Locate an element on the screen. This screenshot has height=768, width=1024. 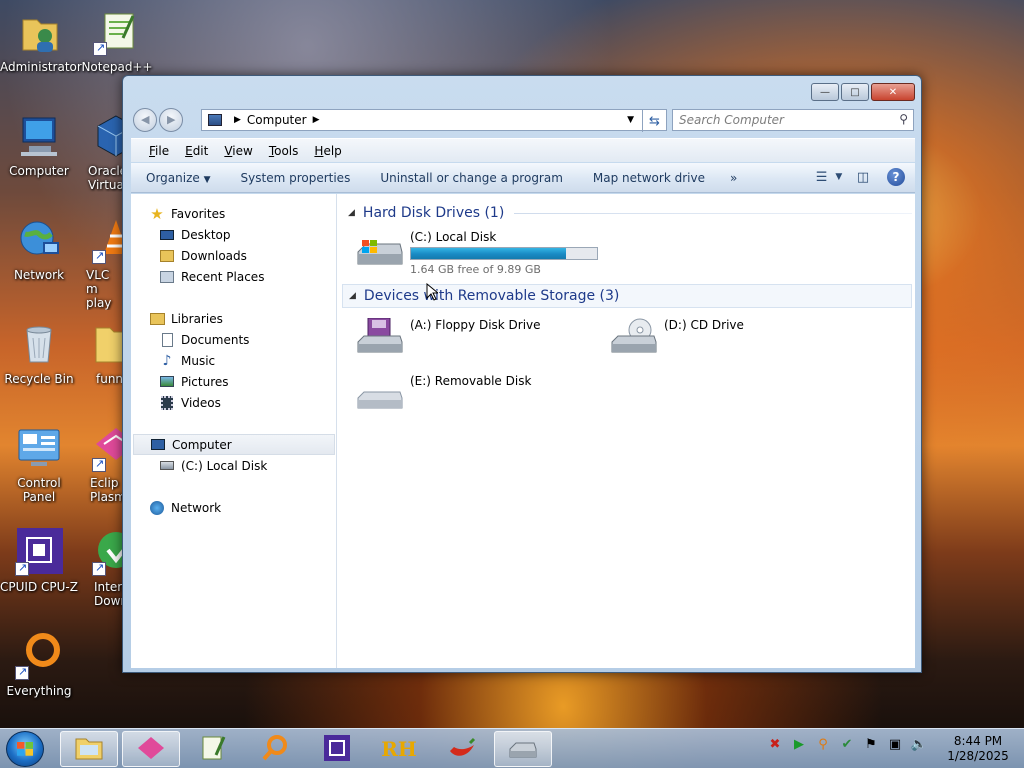
uninstall-program-button: Uninstall or change a program is located at coordinates (471, 178).